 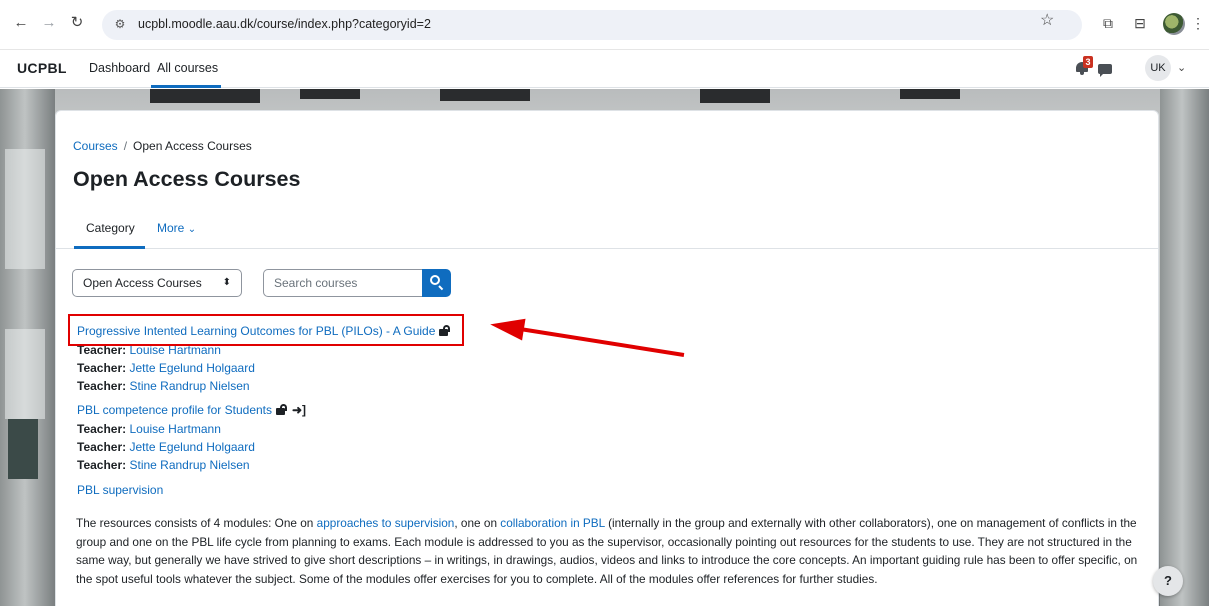 What do you see at coordinates (49, 23) in the screenshot?
I see `arrow-right-icon: →` at bounding box center [49, 23].